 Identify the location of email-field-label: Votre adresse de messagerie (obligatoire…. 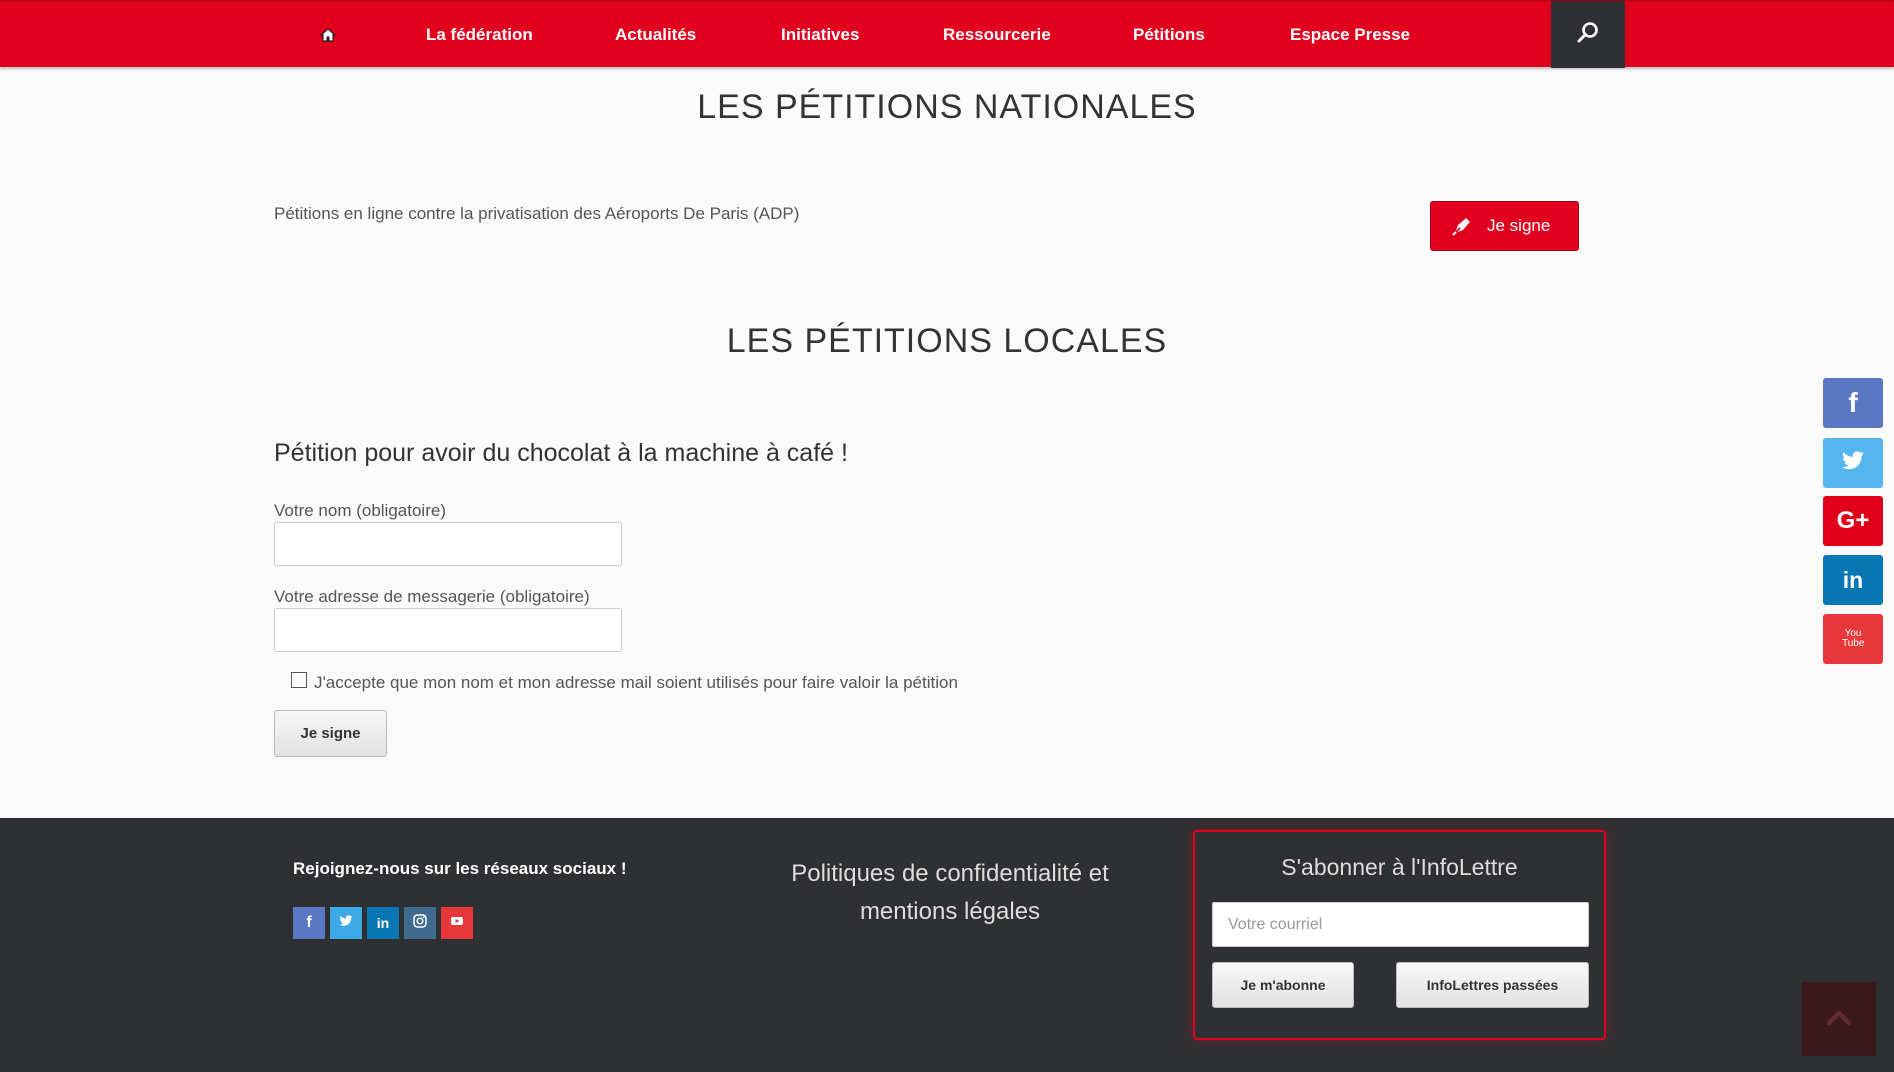
(432, 596).